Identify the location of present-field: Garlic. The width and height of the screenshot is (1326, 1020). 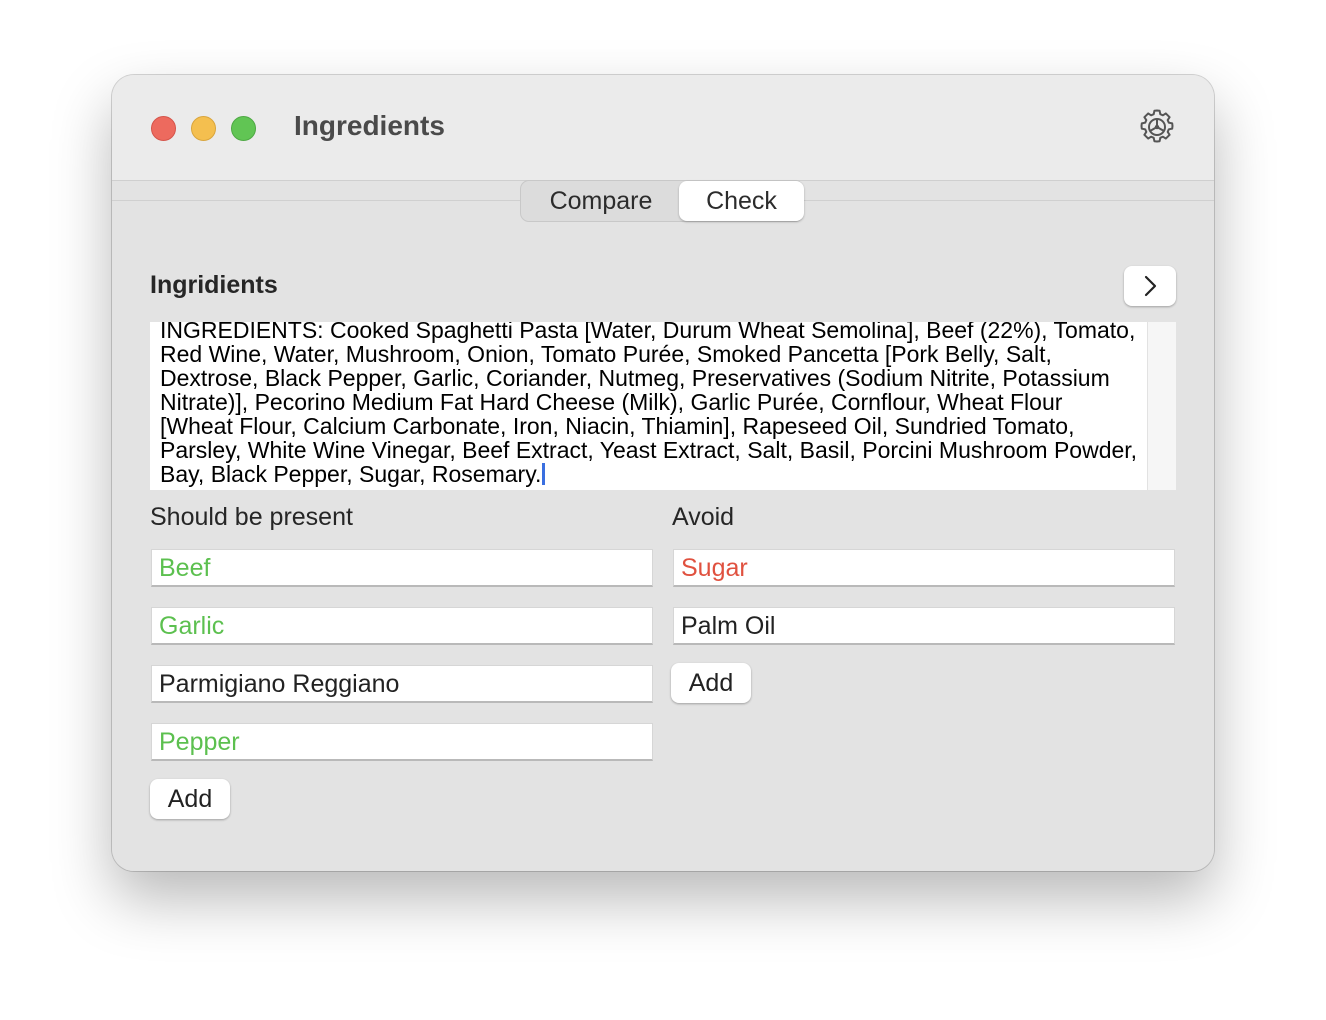
(402, 626).